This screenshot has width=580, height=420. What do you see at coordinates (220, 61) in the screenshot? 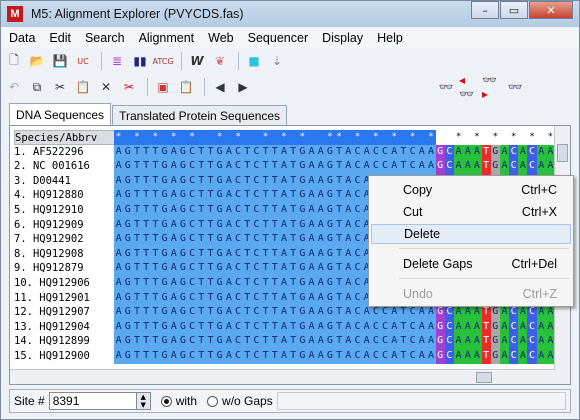
I see `blast-icon: ❦` at bounding box center [220, 61].